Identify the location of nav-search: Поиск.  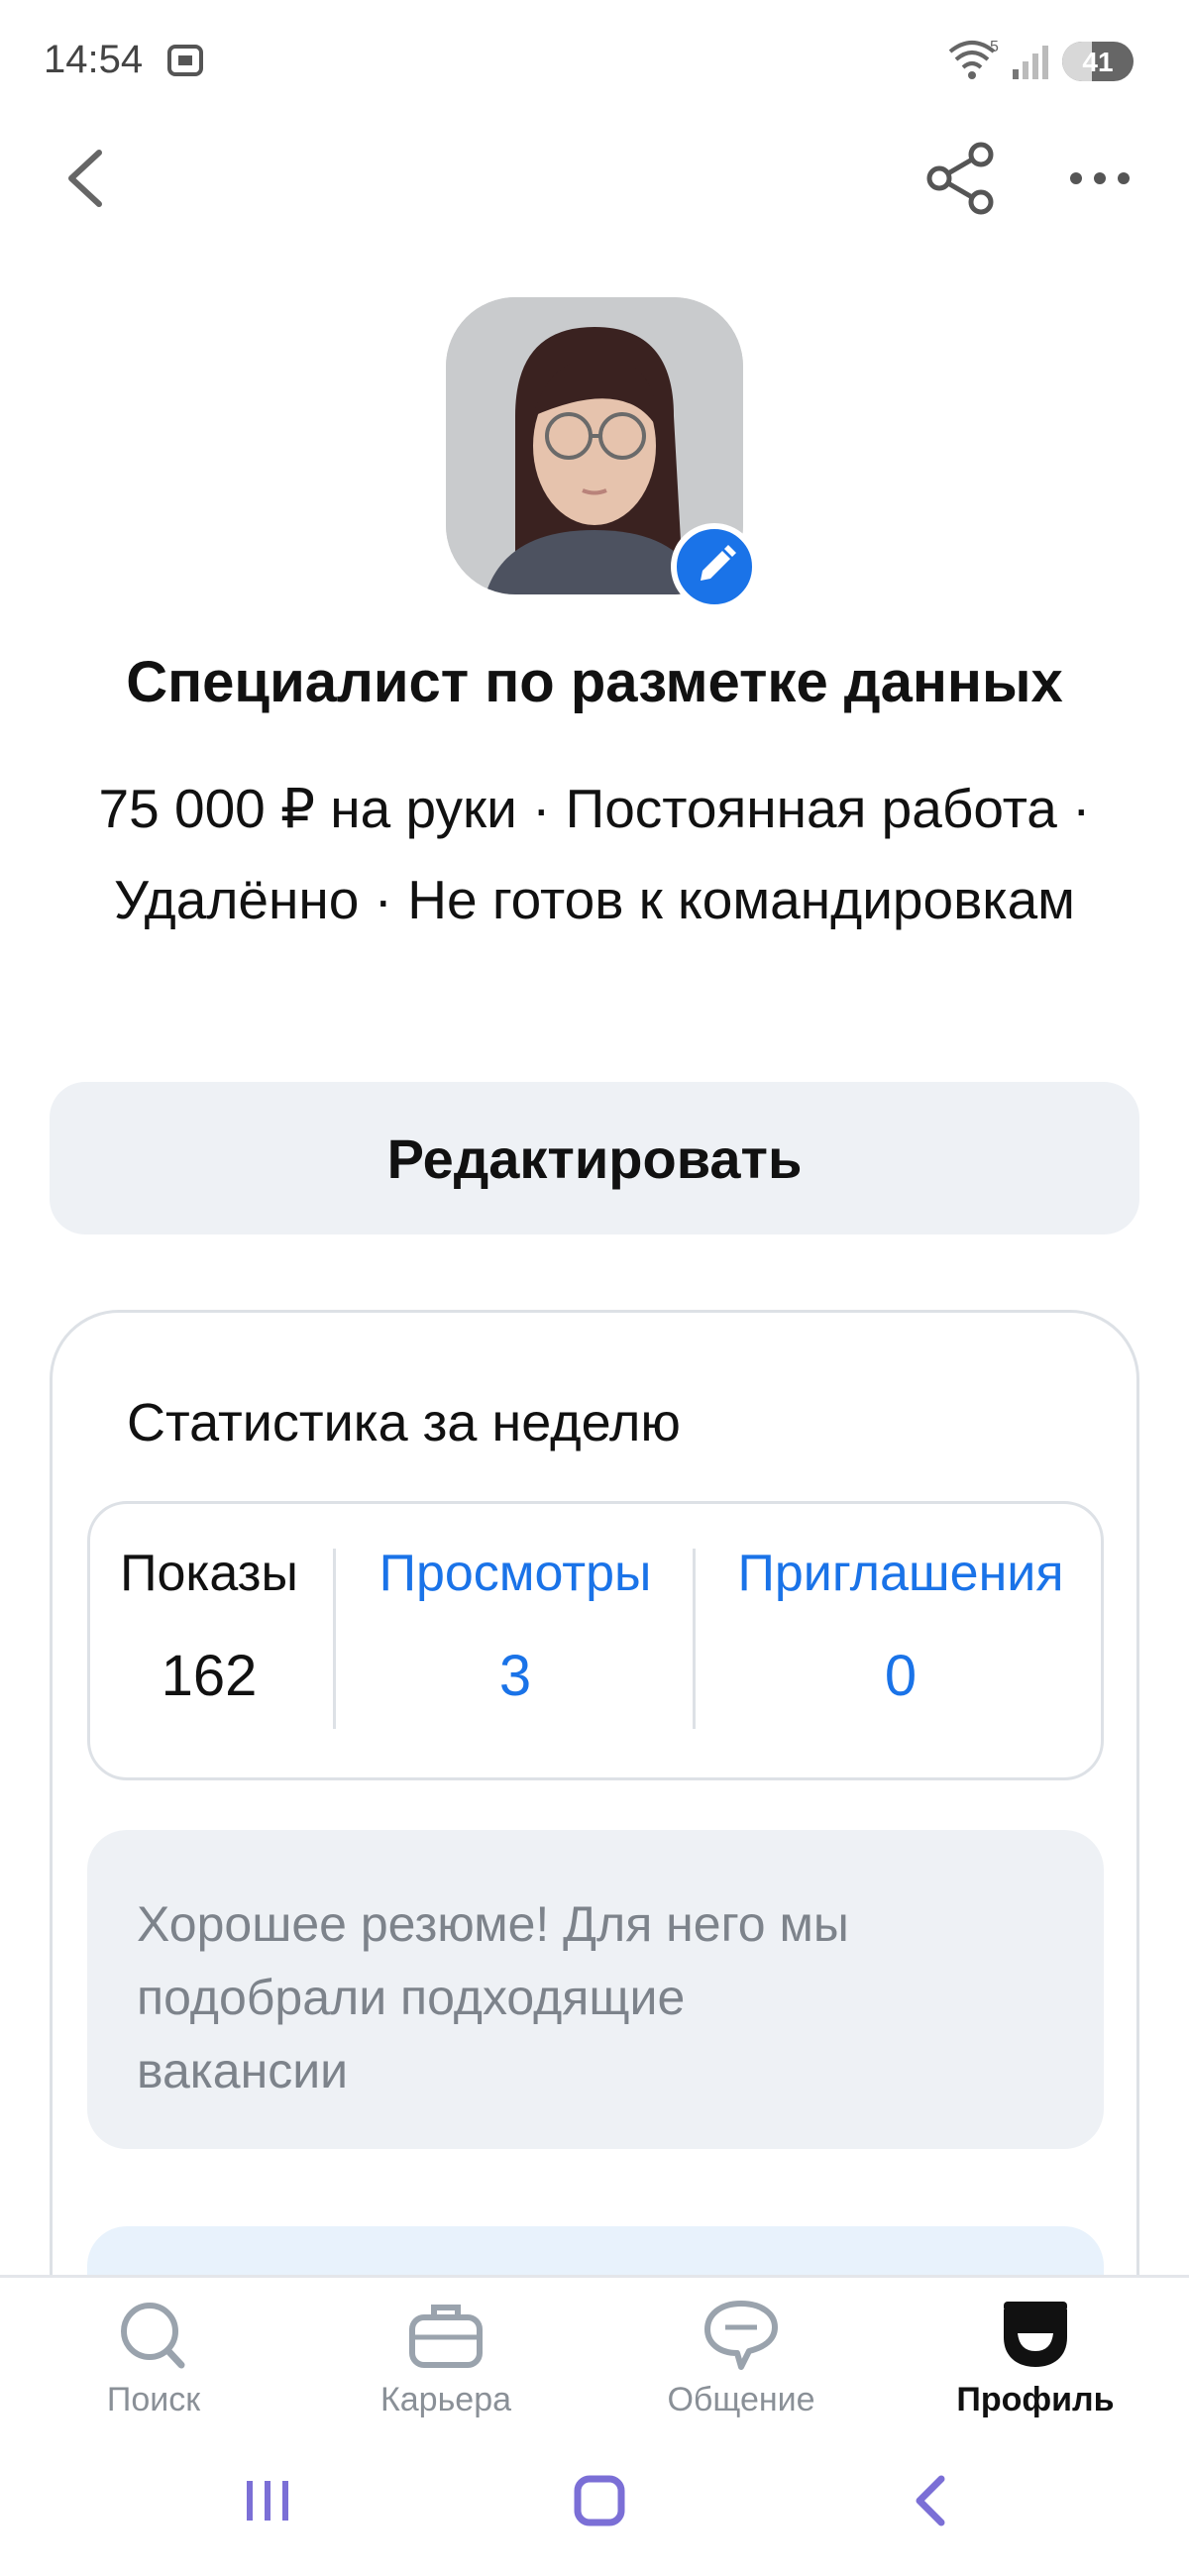
(153, 2359).